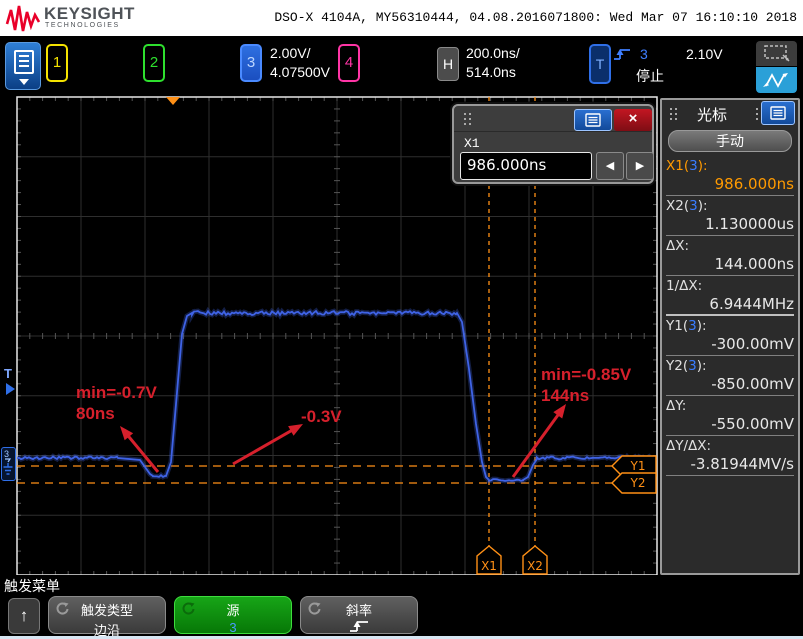  What do you see at coordinates (32, 586) in the screenshot?
I see `softkey-menu-title: 触发菜单` at bounding box center [32, 586].